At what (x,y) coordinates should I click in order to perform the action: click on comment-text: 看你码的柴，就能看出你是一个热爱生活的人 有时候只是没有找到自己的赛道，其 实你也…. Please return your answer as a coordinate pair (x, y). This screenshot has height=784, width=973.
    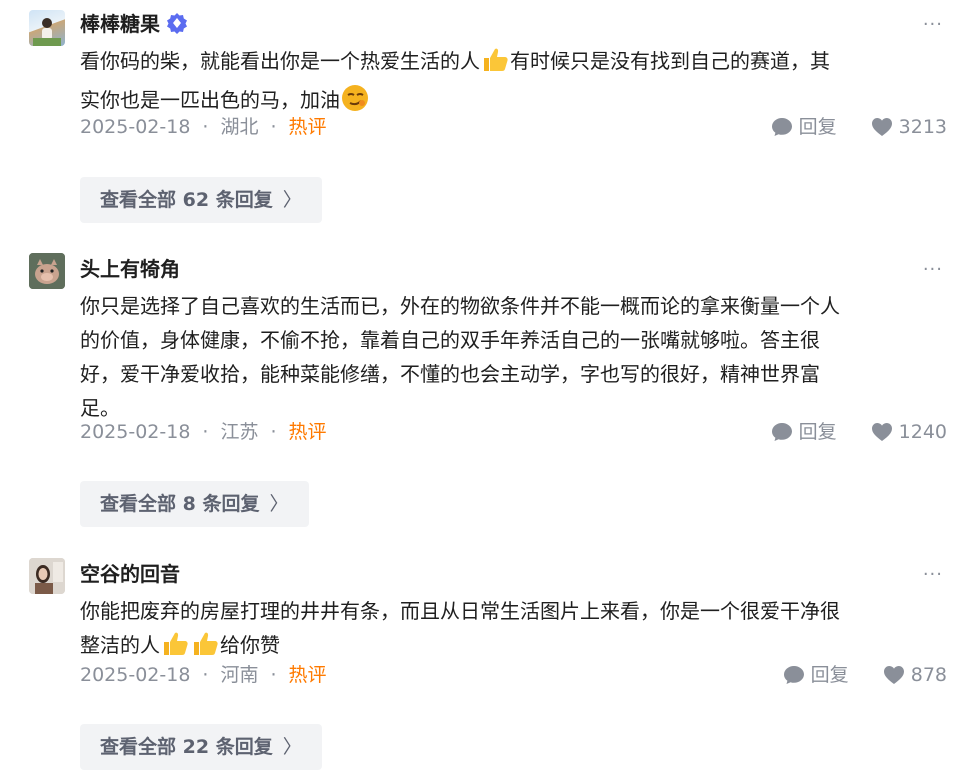
    Looking at the image, I should click on (516, 83).